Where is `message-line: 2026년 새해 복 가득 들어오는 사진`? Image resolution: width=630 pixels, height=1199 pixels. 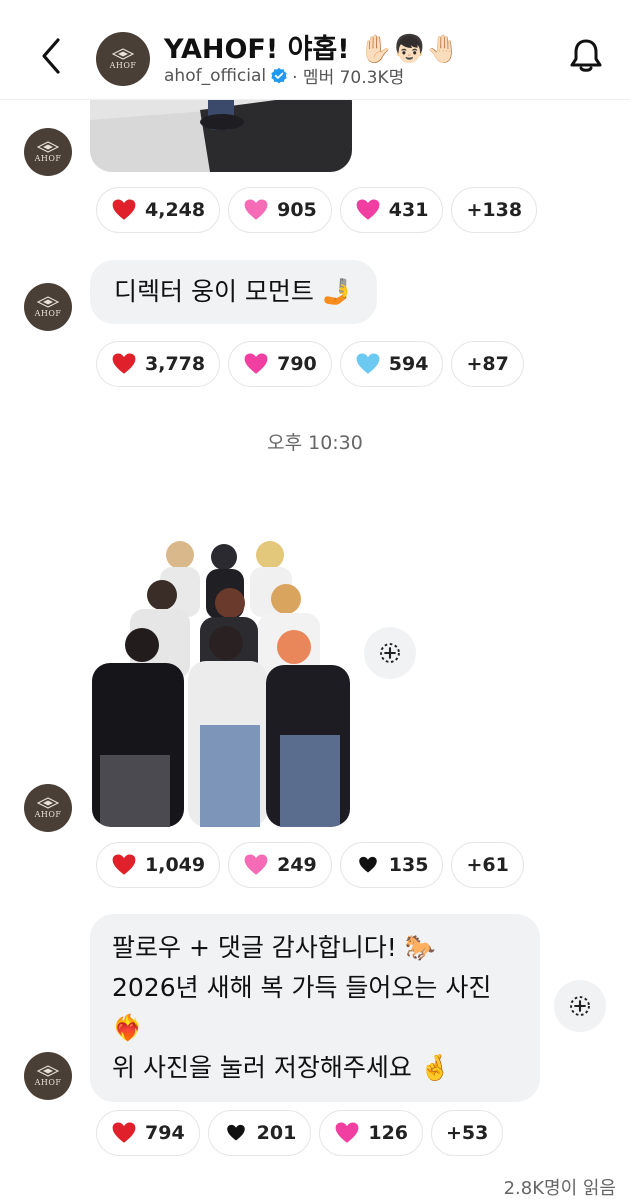
message-line: 2026년 새해 복 가득 들어오는 사진 is located at coordinates (302, 987).